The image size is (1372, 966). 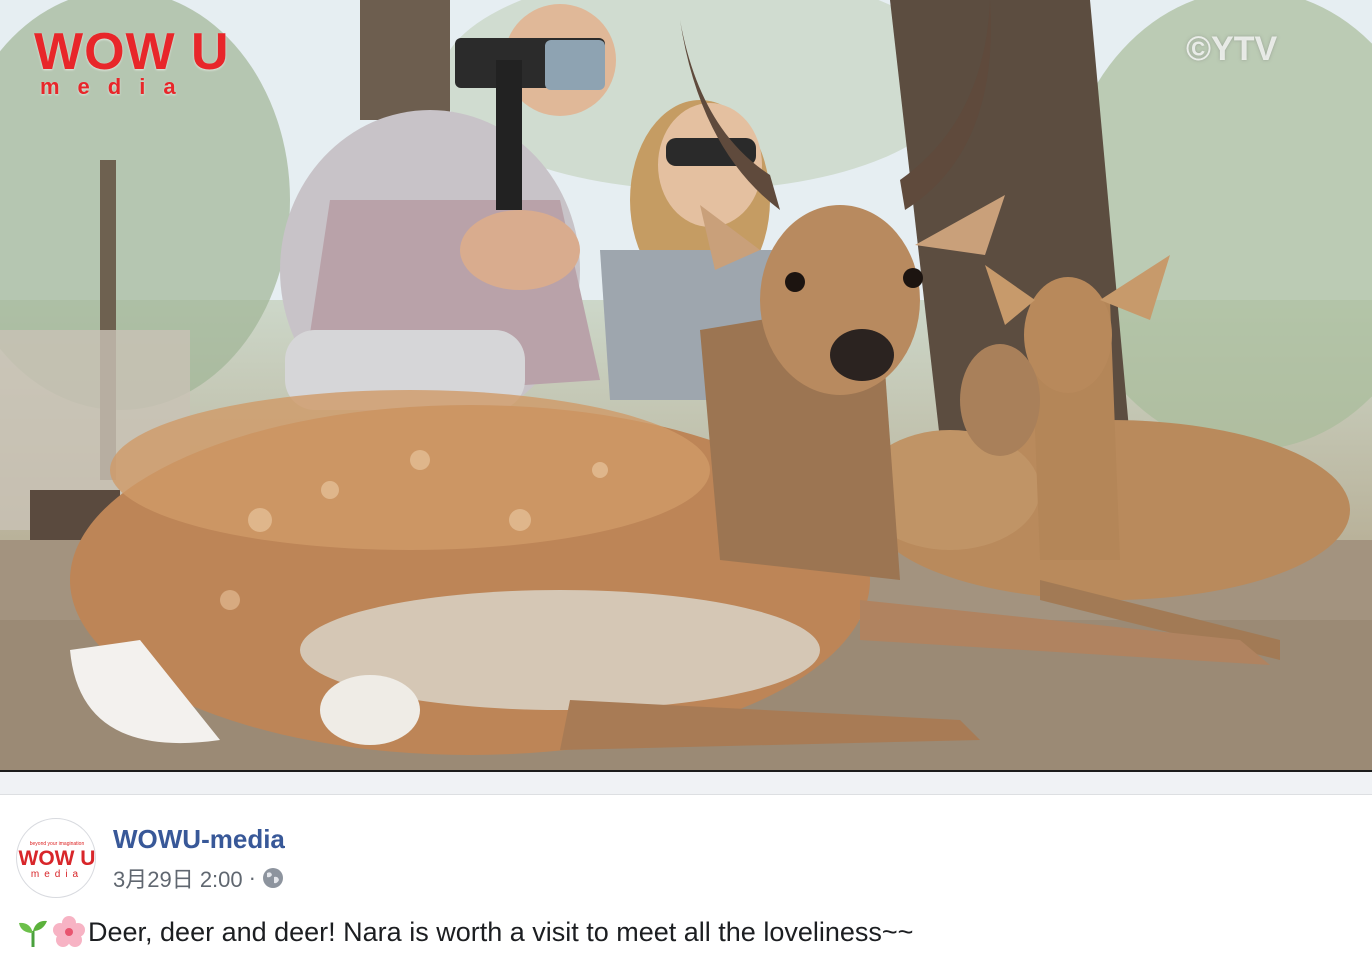 I want to click on post-meta: 3月29日 2:00 ·, so click(x=198, y=878).